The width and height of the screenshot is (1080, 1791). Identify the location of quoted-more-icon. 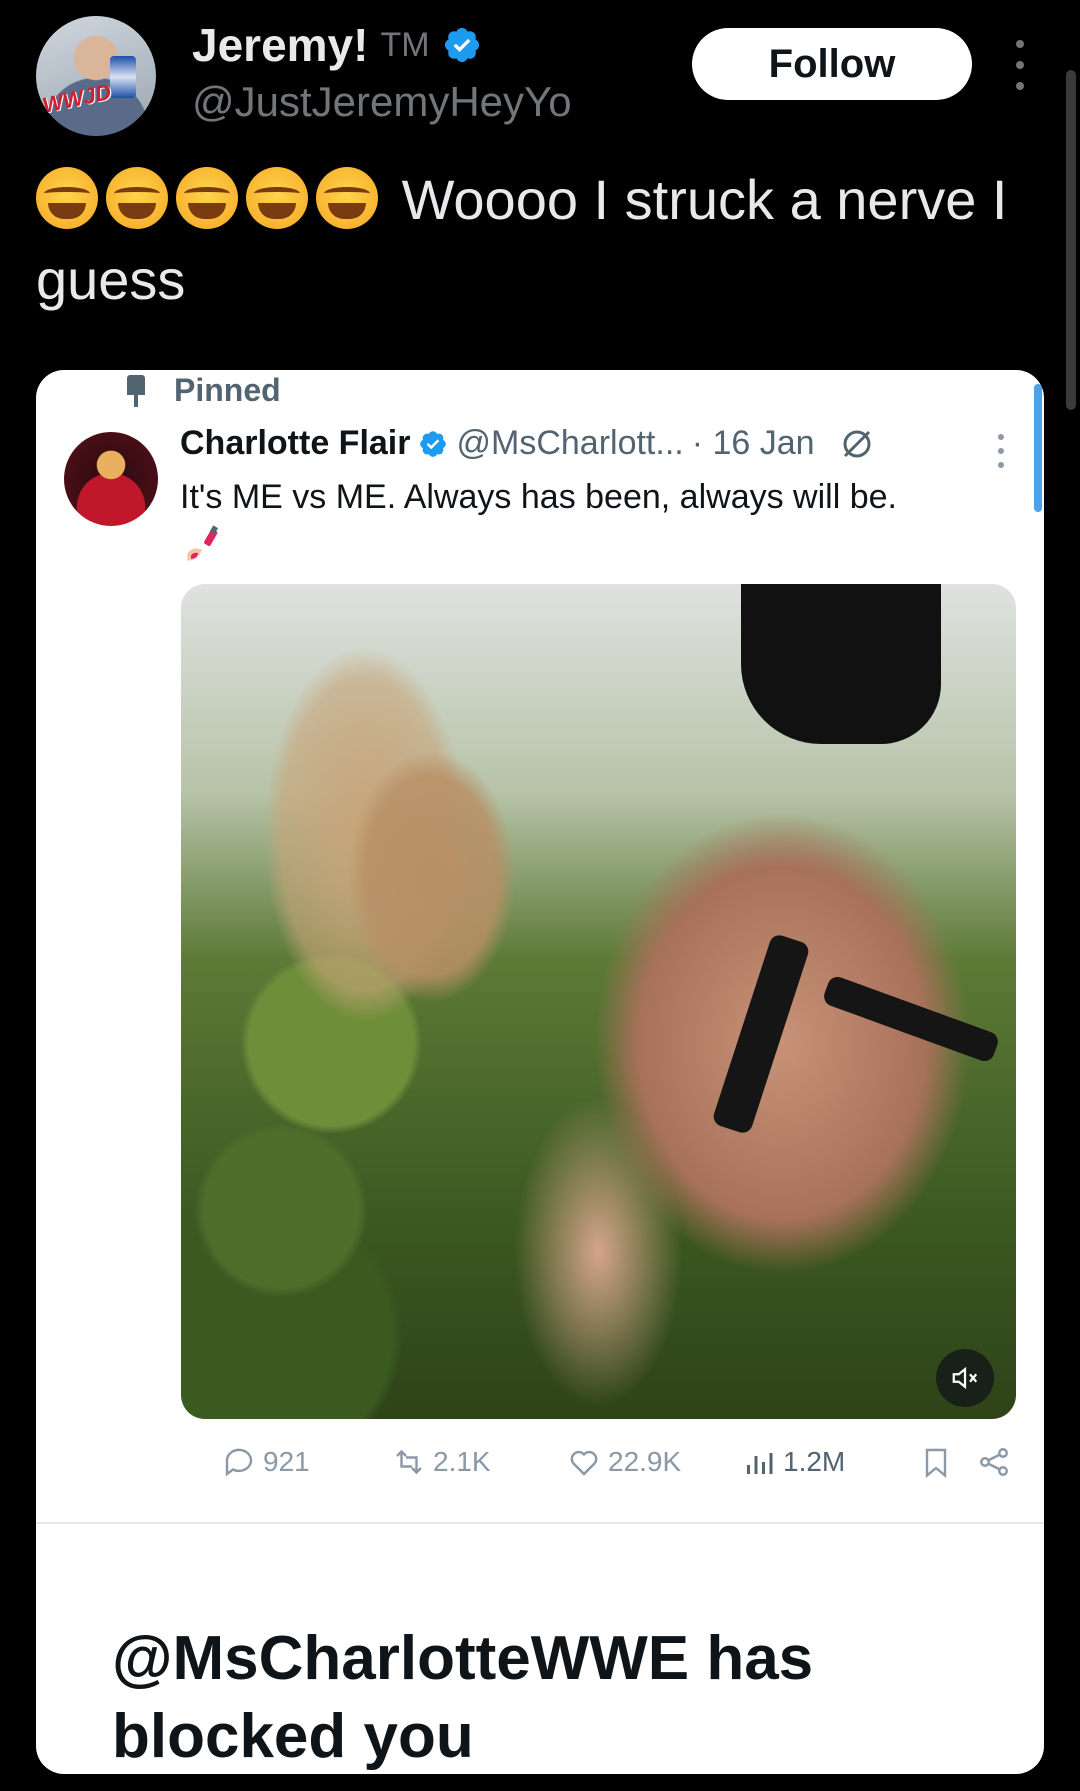
(1001, 451).